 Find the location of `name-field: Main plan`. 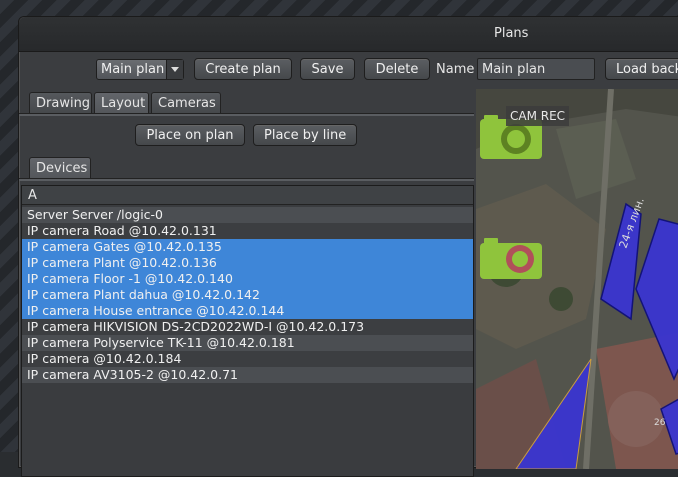

name-field: Main plan is located at coordinates (536, 69).